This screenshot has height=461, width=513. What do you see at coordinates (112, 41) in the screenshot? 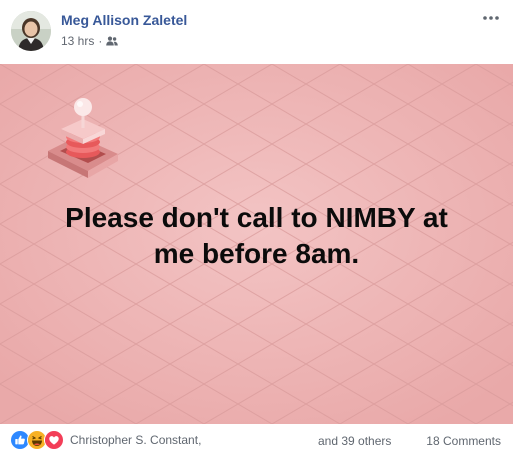
I see `friends-icon` at bounding box center [112, 41].